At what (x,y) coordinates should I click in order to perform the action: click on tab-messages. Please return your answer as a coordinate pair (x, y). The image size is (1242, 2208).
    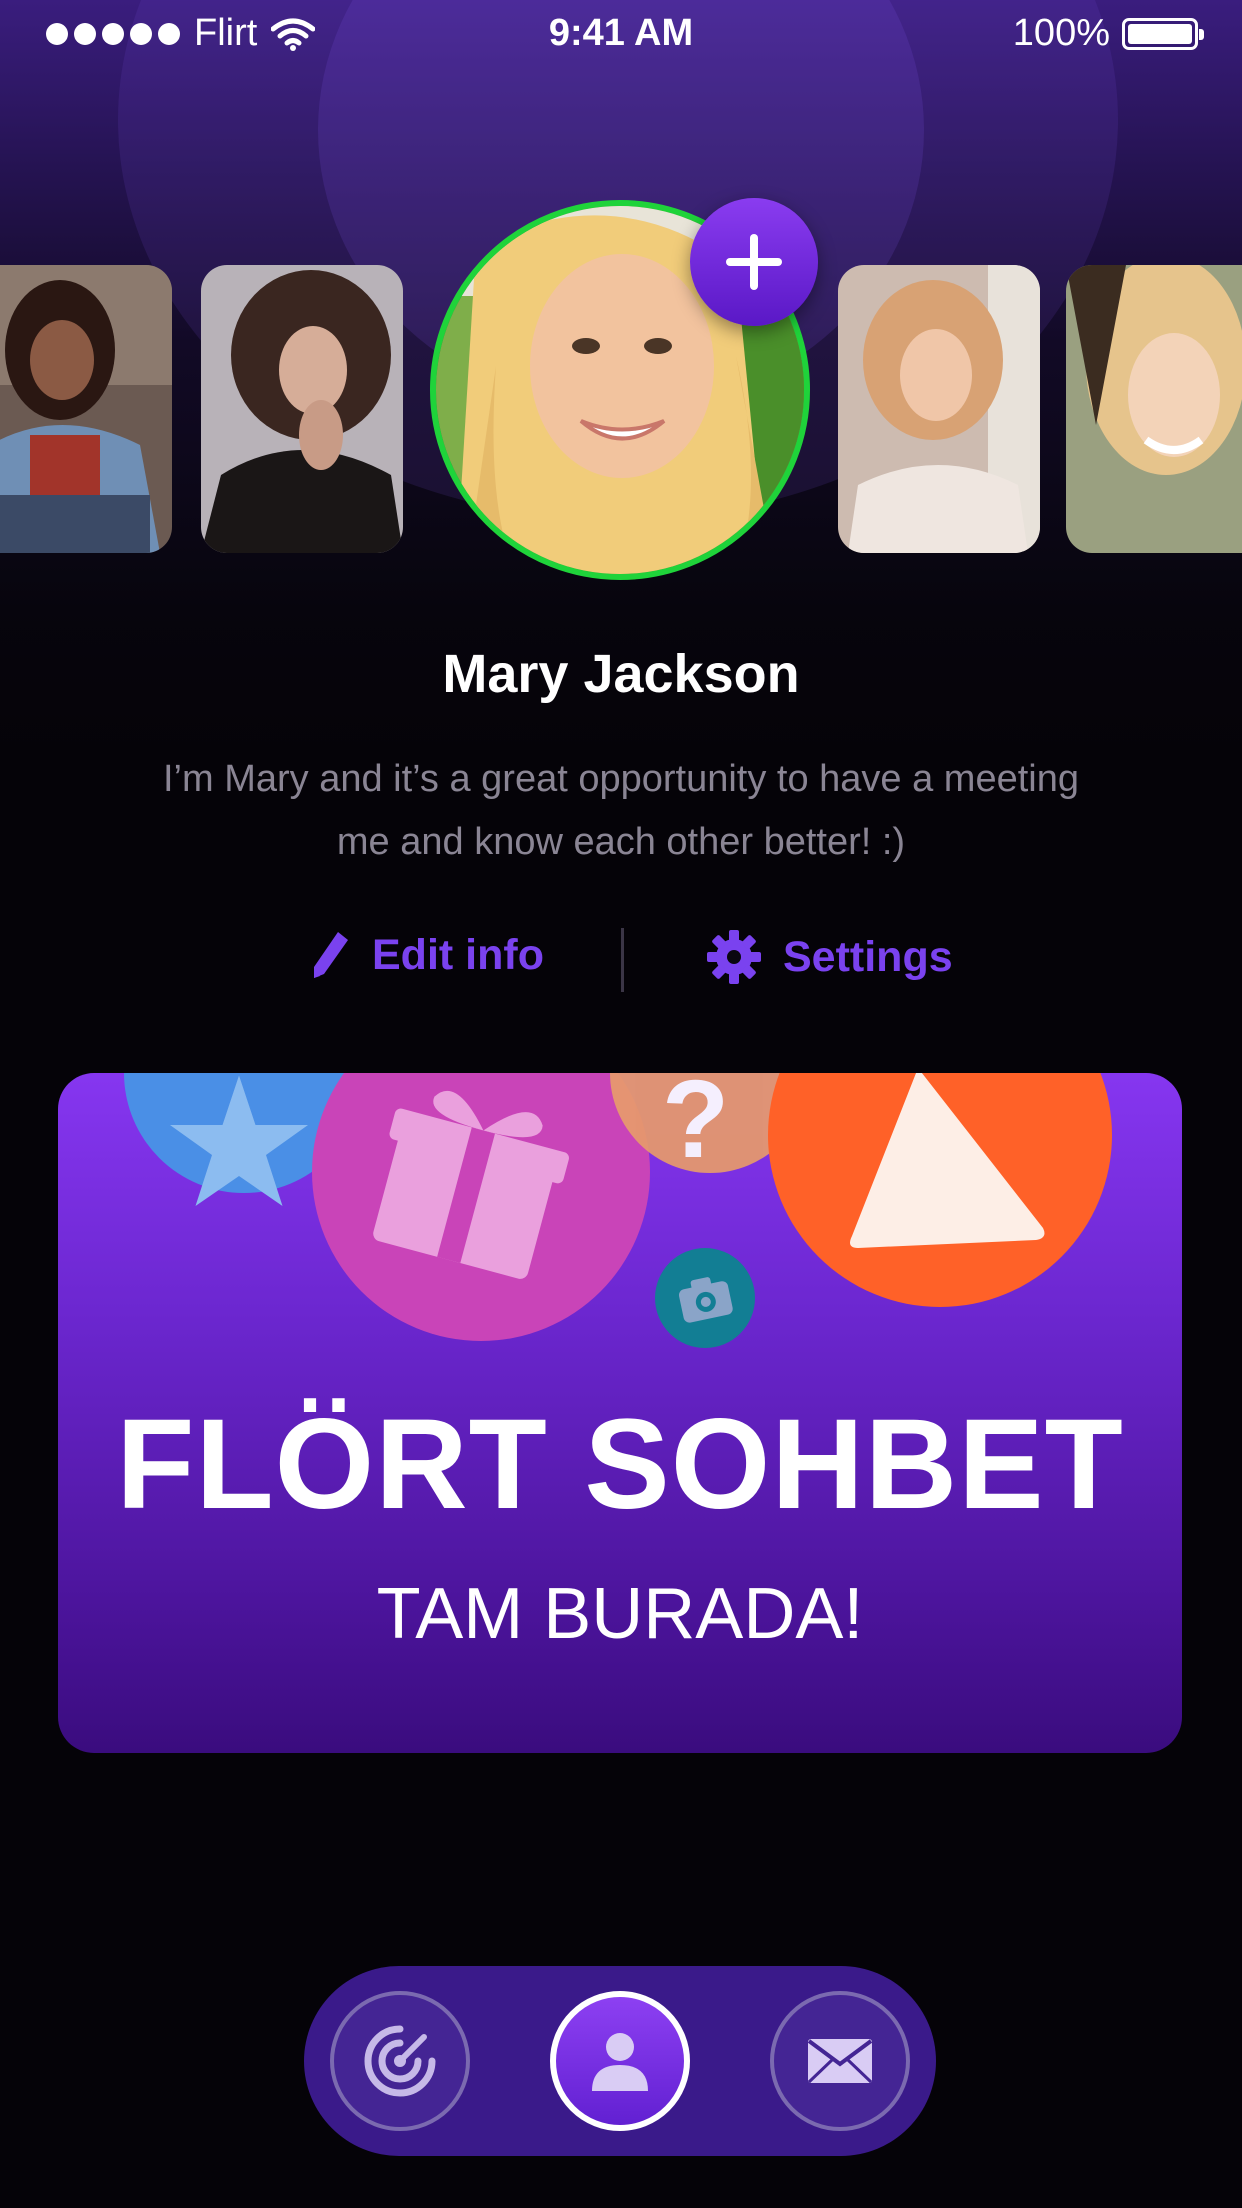
    Looking at the image, I should click on (840, 2061).